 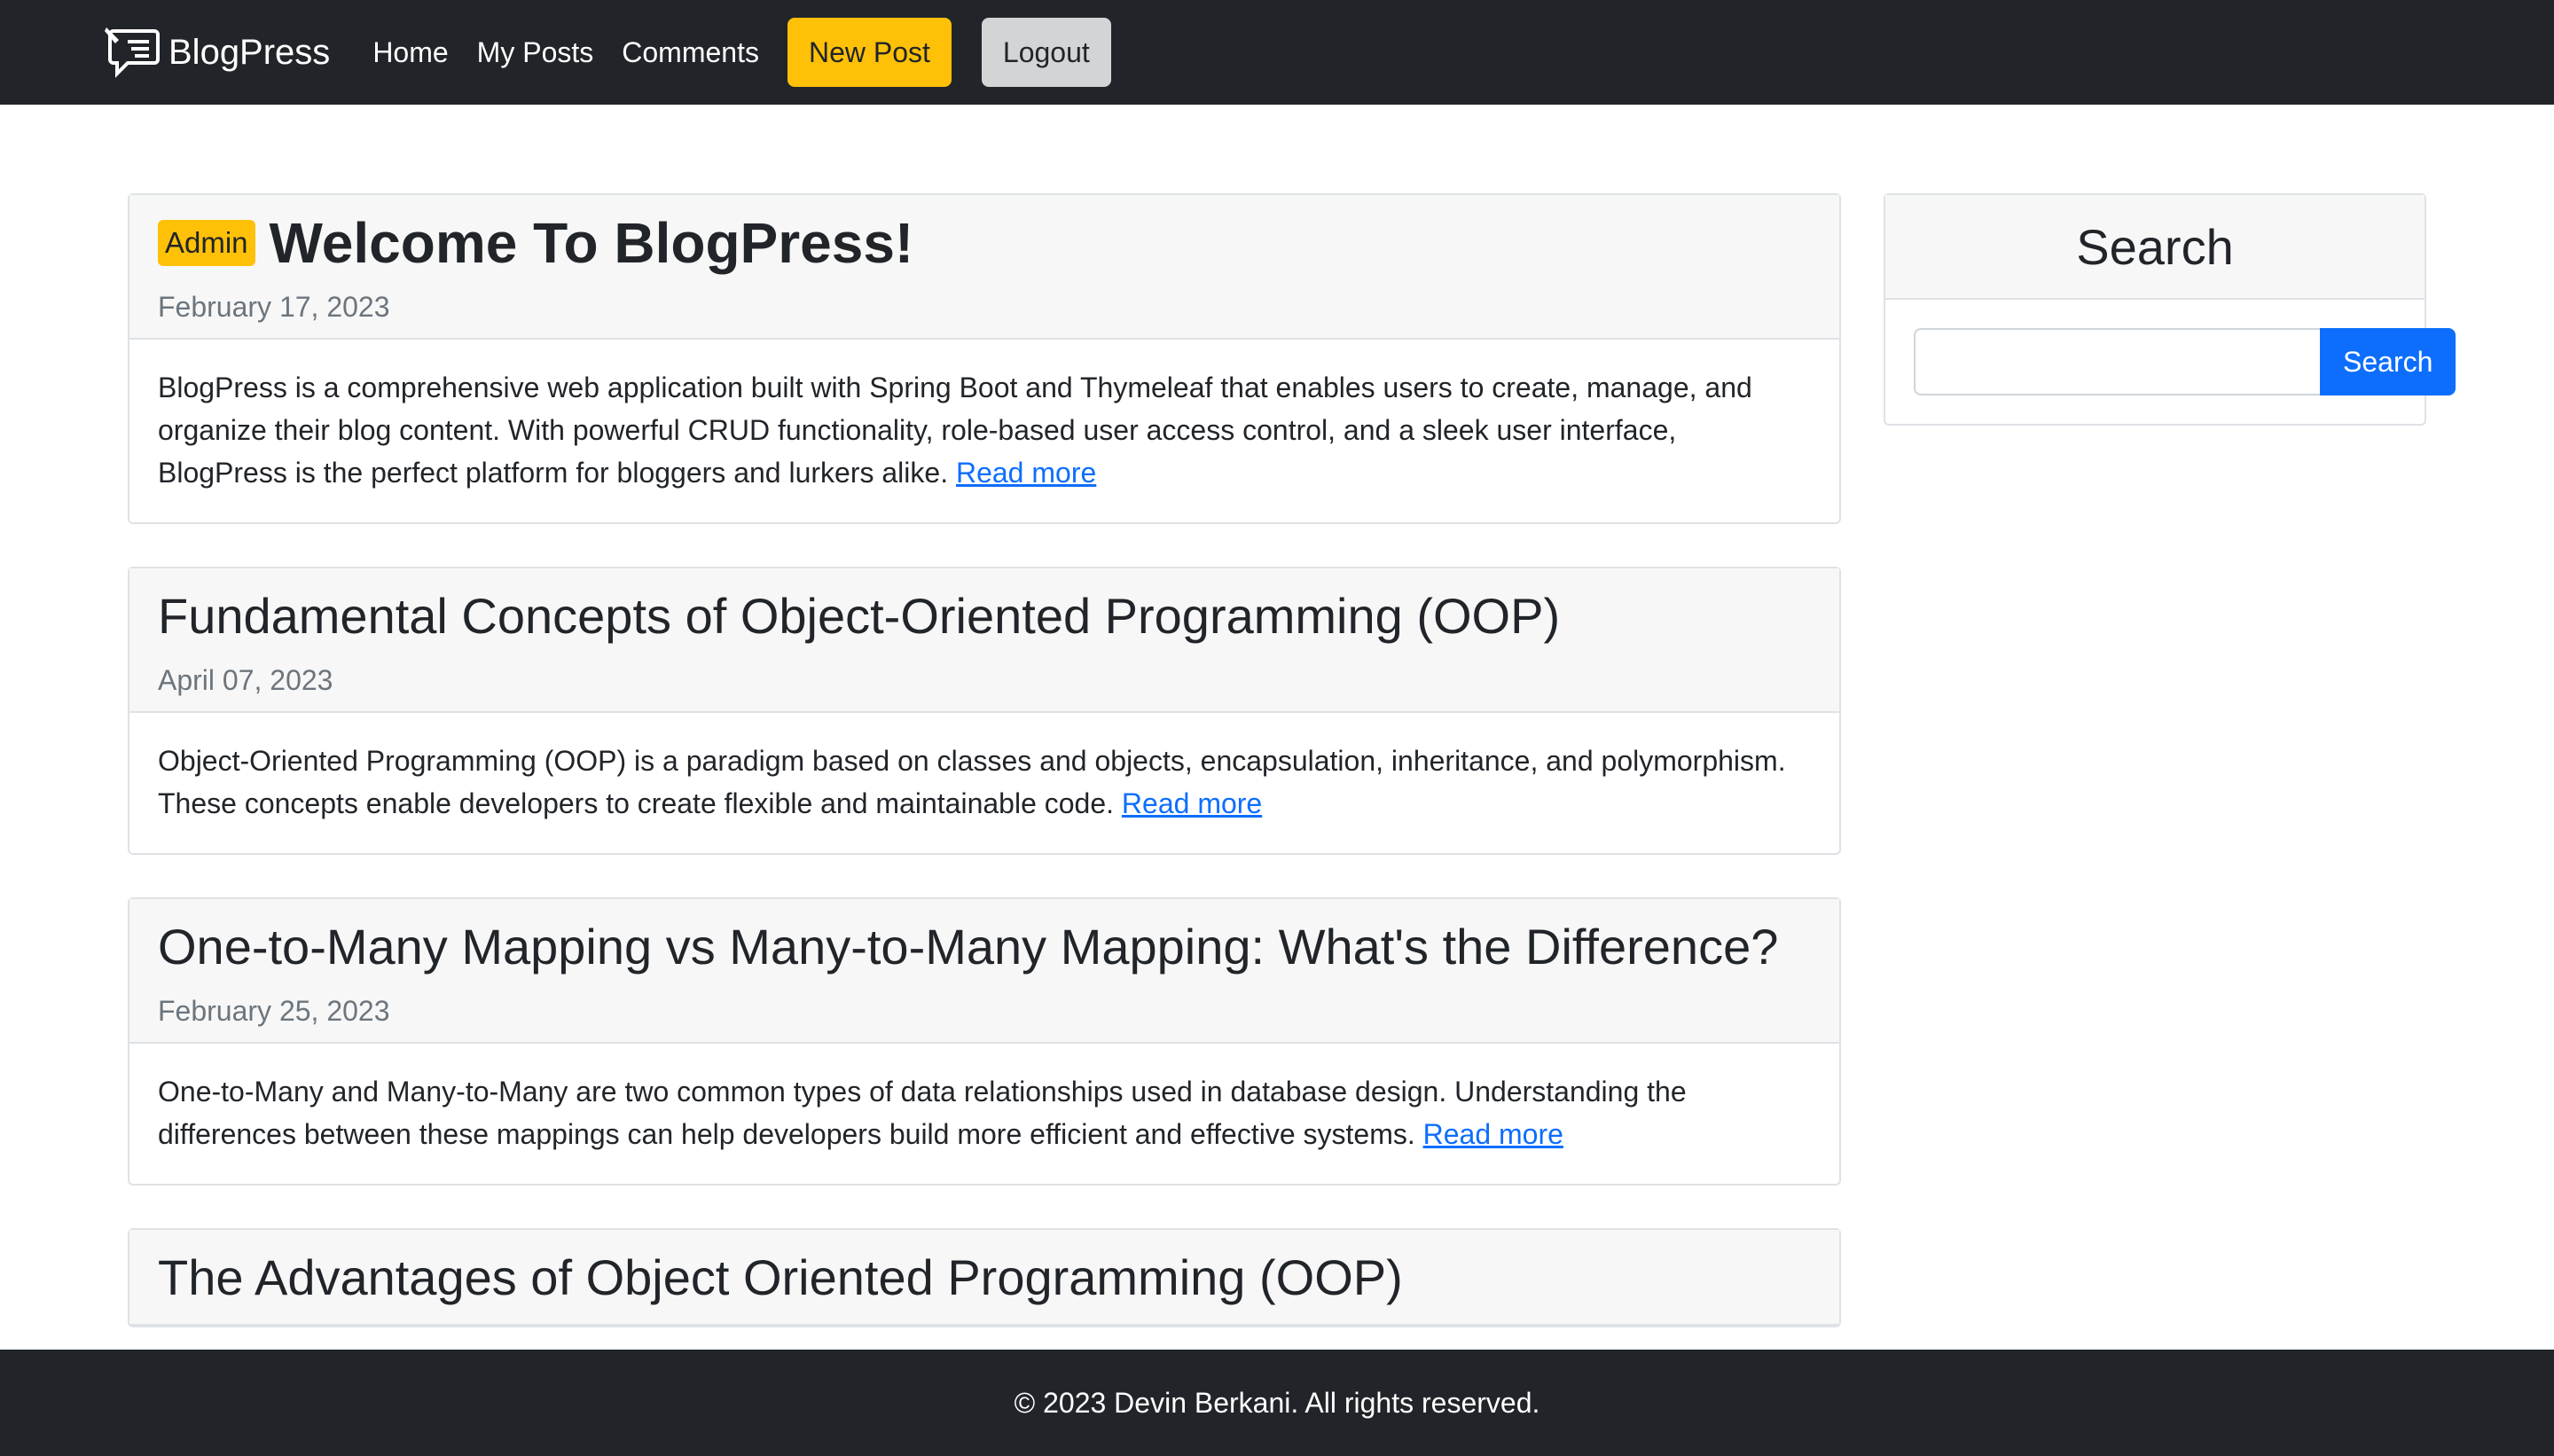 What do you see at coordinates (592, 243) in the screenshot?
I see `post-title: Welcome To BlogPress!` at bounding box center [592, 243].